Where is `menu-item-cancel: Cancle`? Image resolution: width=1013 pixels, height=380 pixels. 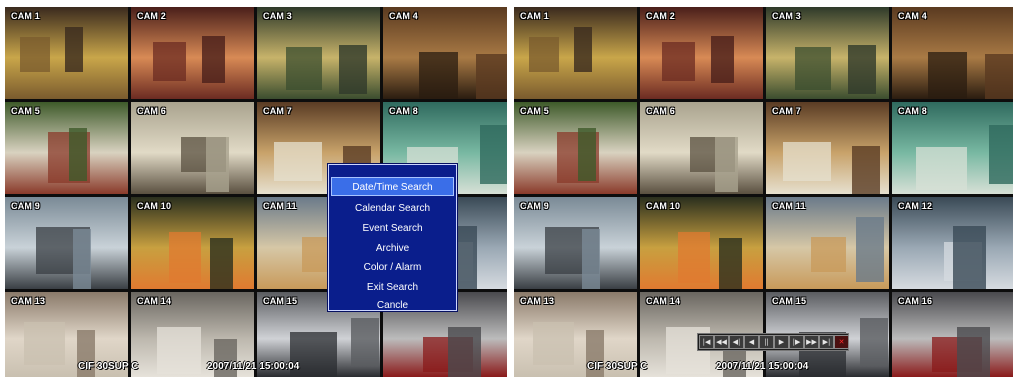 menu-item-cancel: Cancle is located at coordinates (392, 305).